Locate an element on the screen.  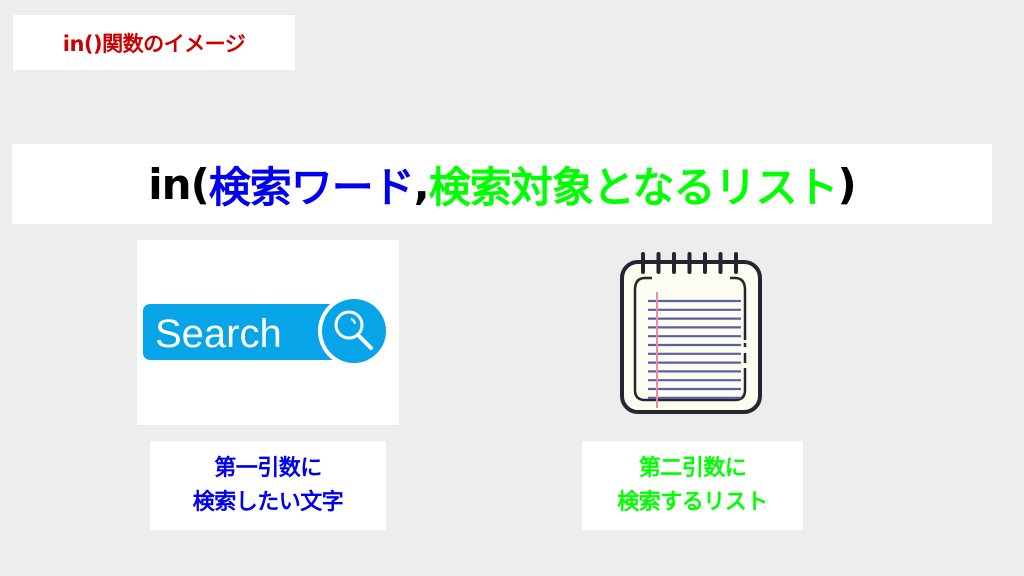
magnifier-icon is located at coordinates (354, 331).